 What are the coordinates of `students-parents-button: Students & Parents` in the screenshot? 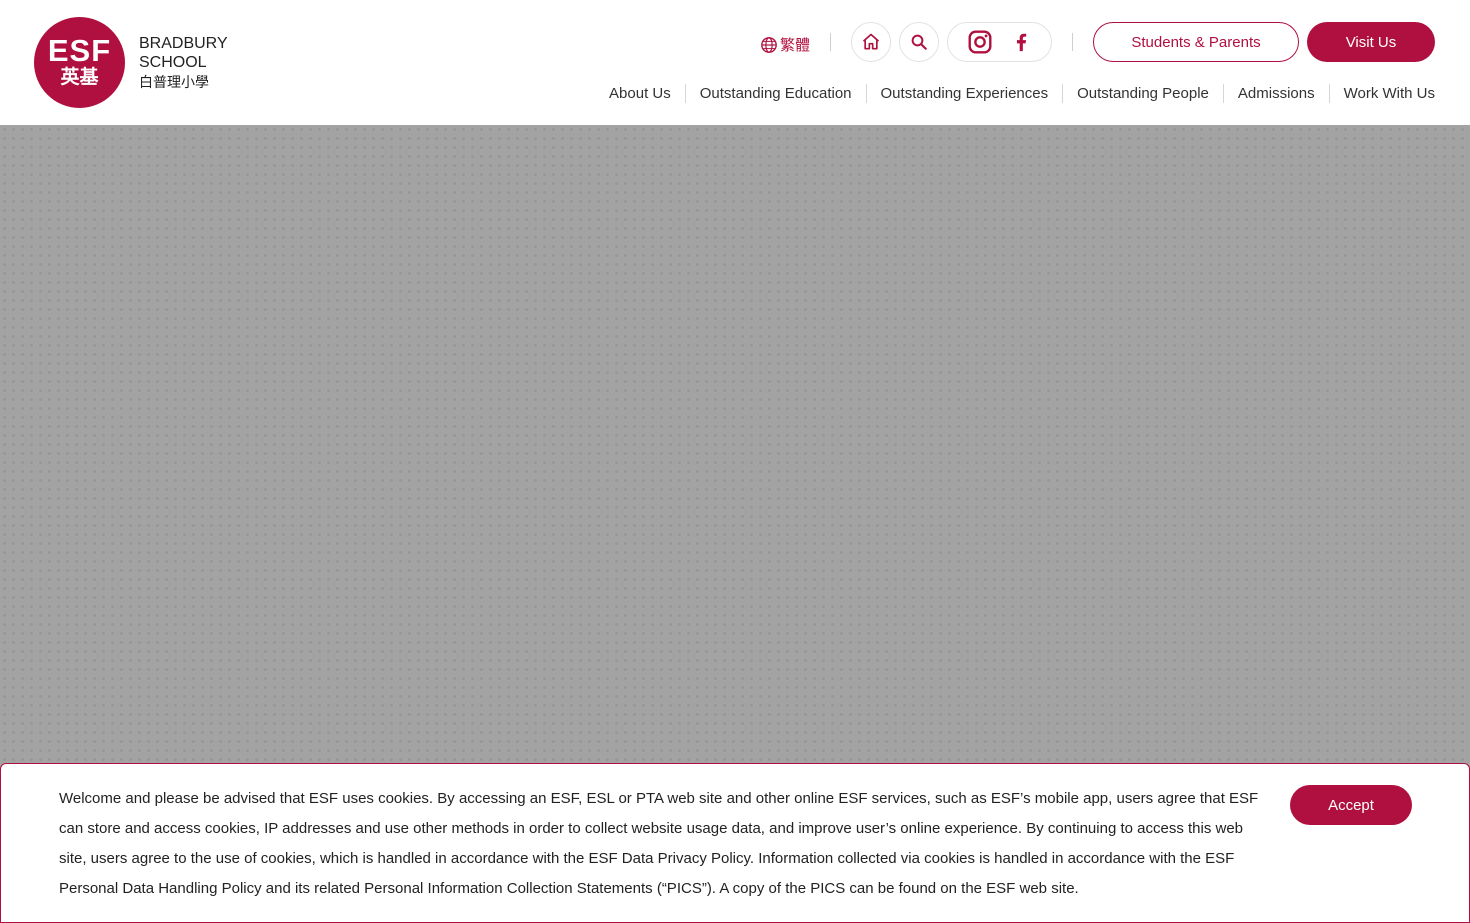 It's located at (1196, 42).